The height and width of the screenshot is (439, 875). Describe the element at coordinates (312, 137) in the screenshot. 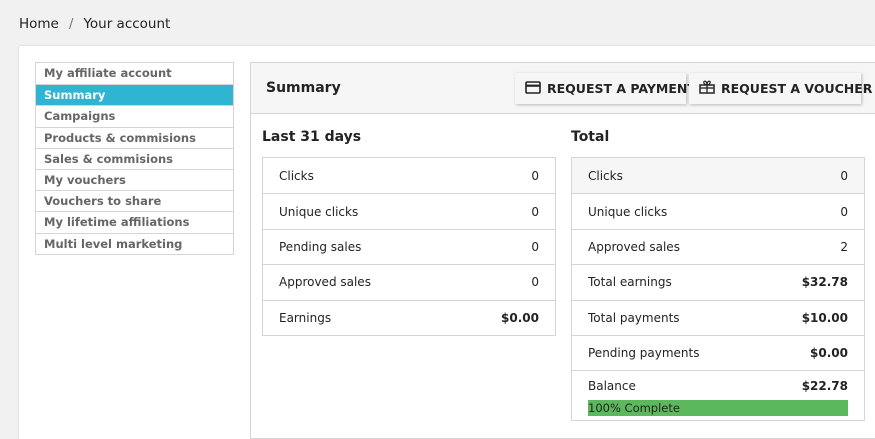

I see `last-31-days-title: Last 31 days` at that location.